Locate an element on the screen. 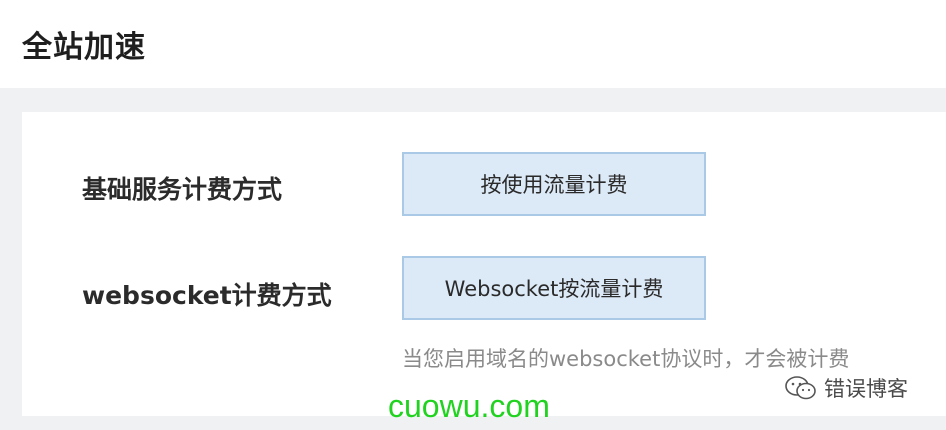 The image size is (946, 430). basic-billing-label: 基础服务计费方式 is located at coordinates (182, 189).